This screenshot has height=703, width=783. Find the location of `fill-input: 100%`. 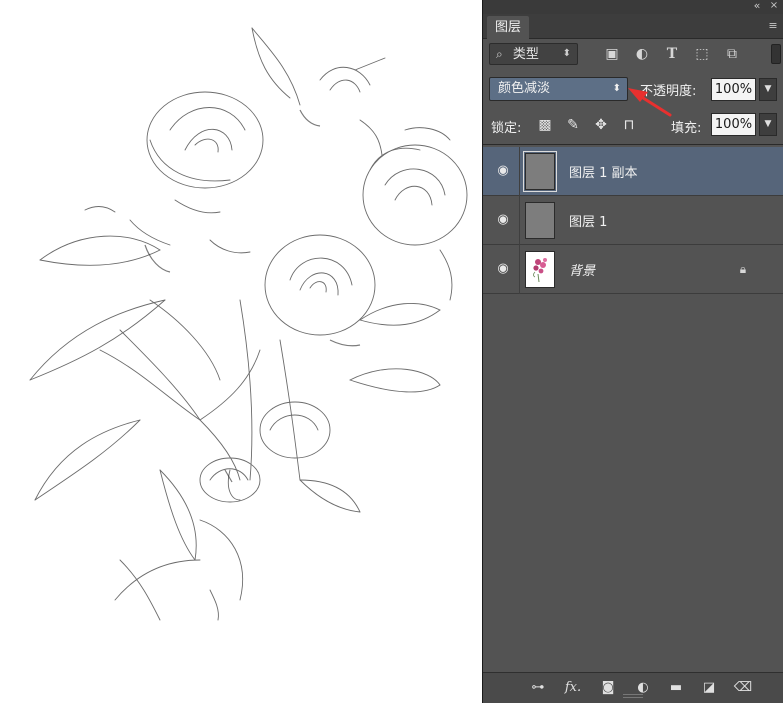

fill-input: 100% is located at coordinates (733, 124).